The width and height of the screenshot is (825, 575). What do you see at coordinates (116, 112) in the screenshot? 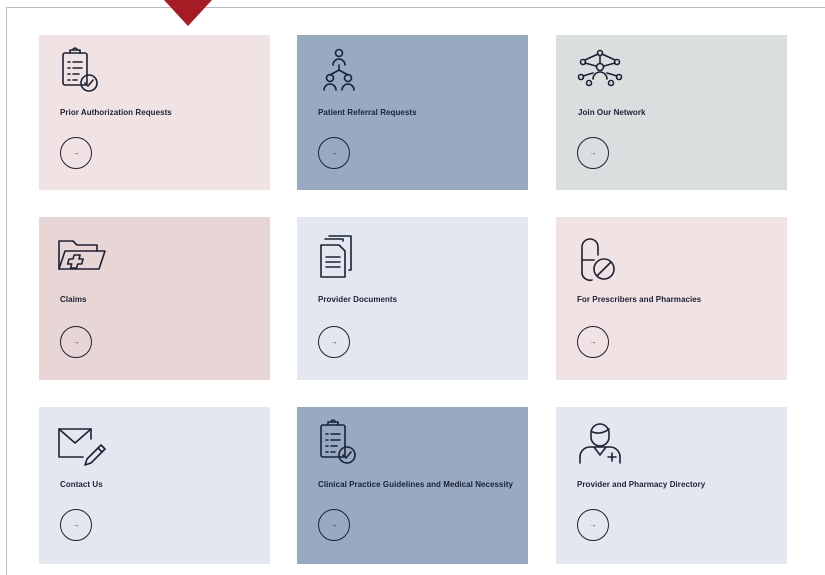
I see `card-label: Prior Authorization Requests` at bounding box center [116, 112].